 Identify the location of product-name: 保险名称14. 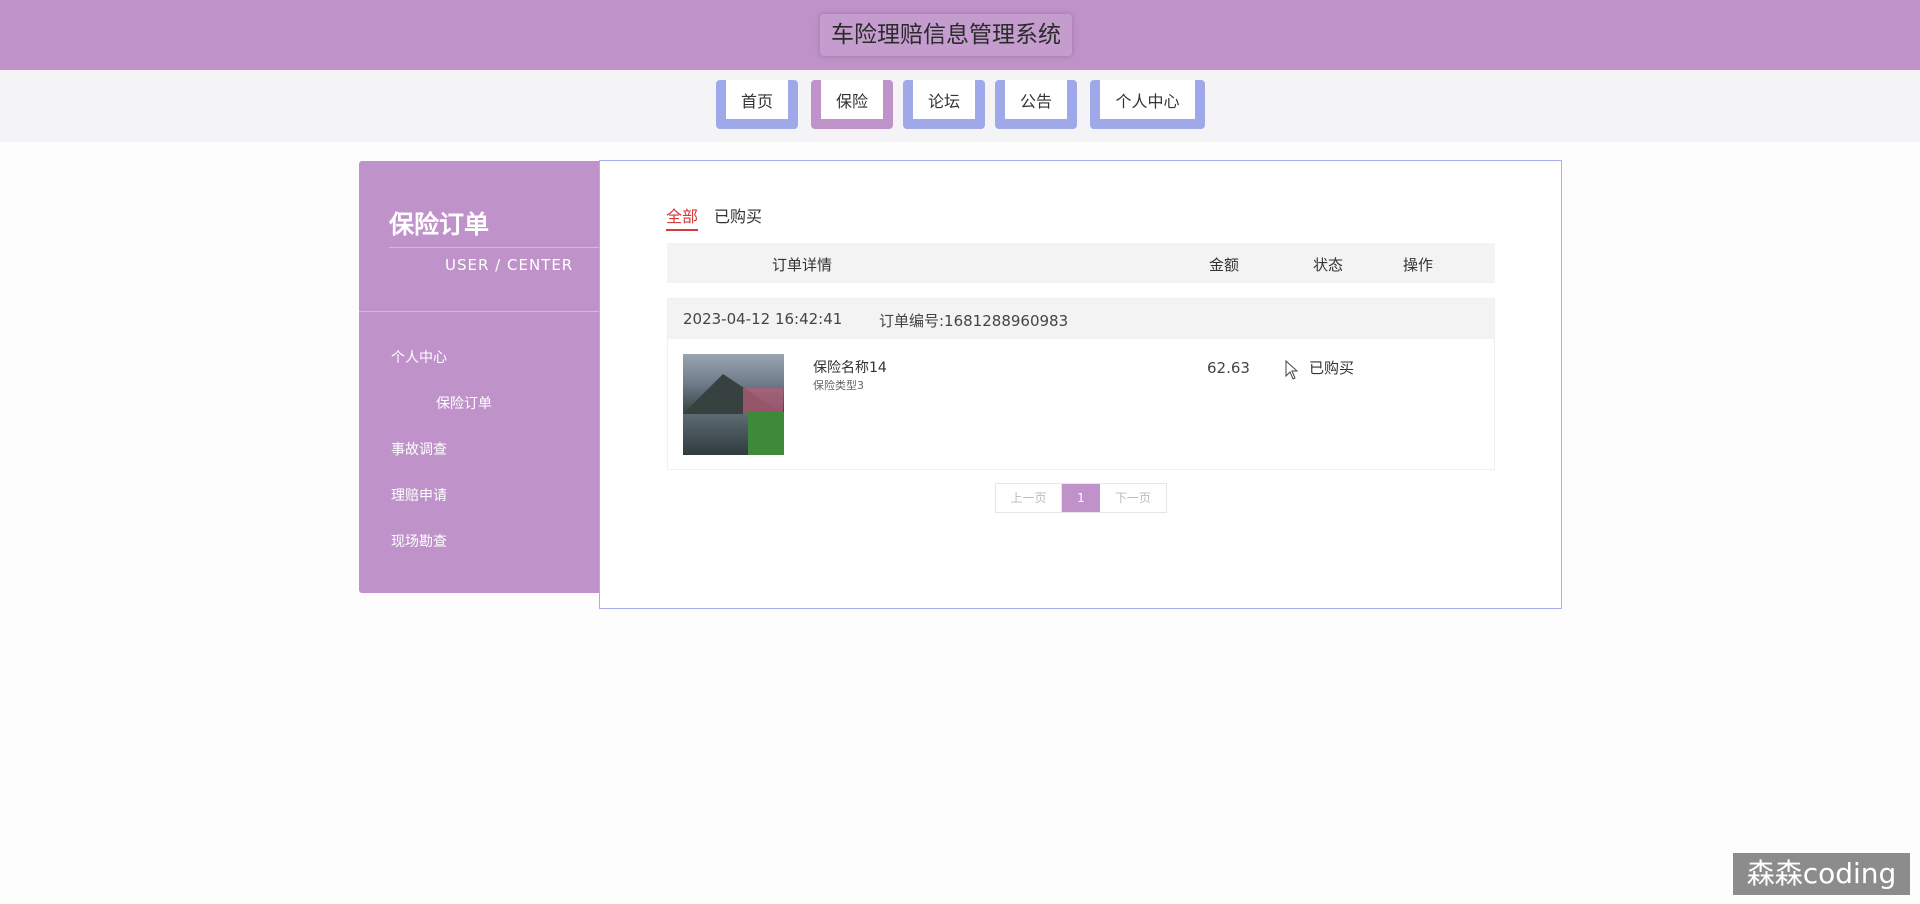
(850, 367).